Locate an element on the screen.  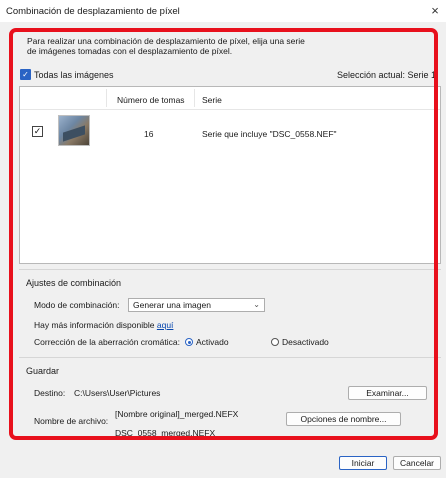
start-button: Iniciar is located at coordinates (363, 463).